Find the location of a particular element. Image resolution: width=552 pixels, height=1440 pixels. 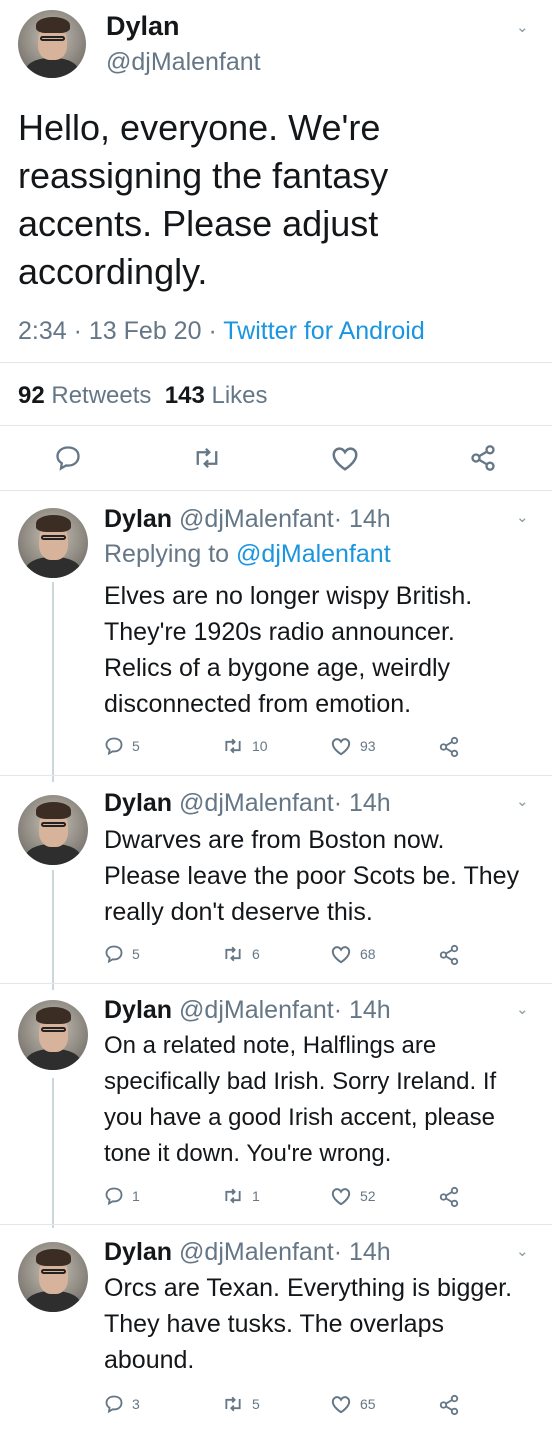

retweet-button: 10 is located at coordinates (245, 746).